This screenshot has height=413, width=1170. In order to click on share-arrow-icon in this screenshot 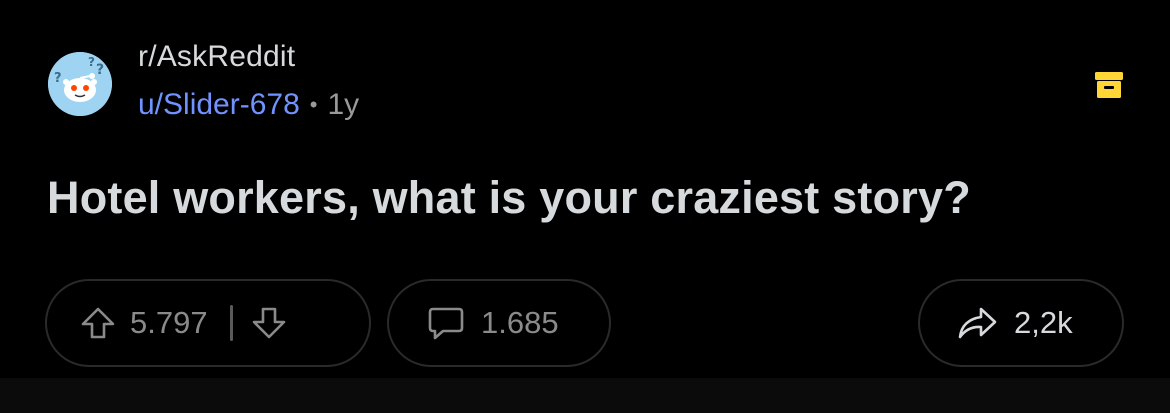, I will do `click(977, 323)`.